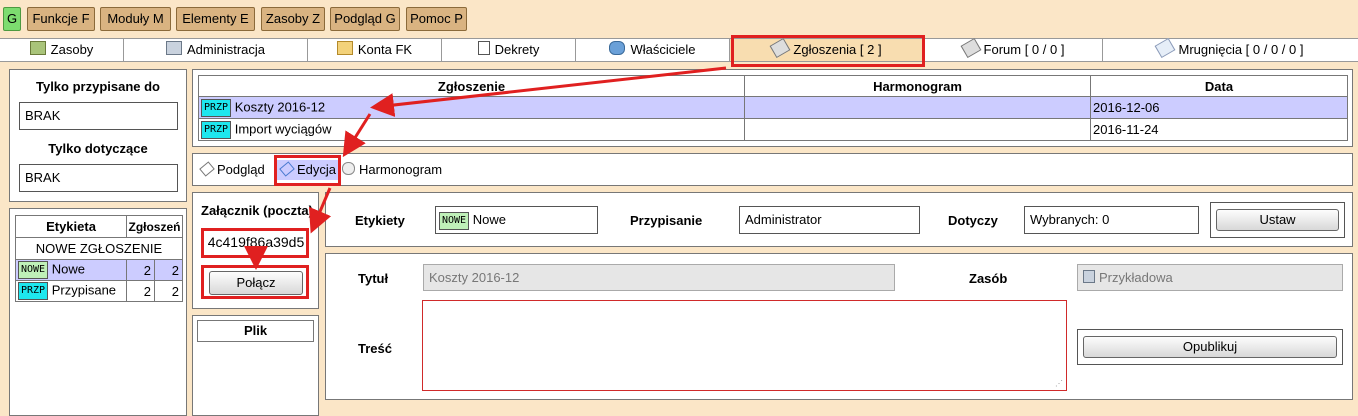  What do you see at coordinates (357, 135) in the screenshot?
I see `arrow-row-to-edycja` at bounding box center [357, 135].